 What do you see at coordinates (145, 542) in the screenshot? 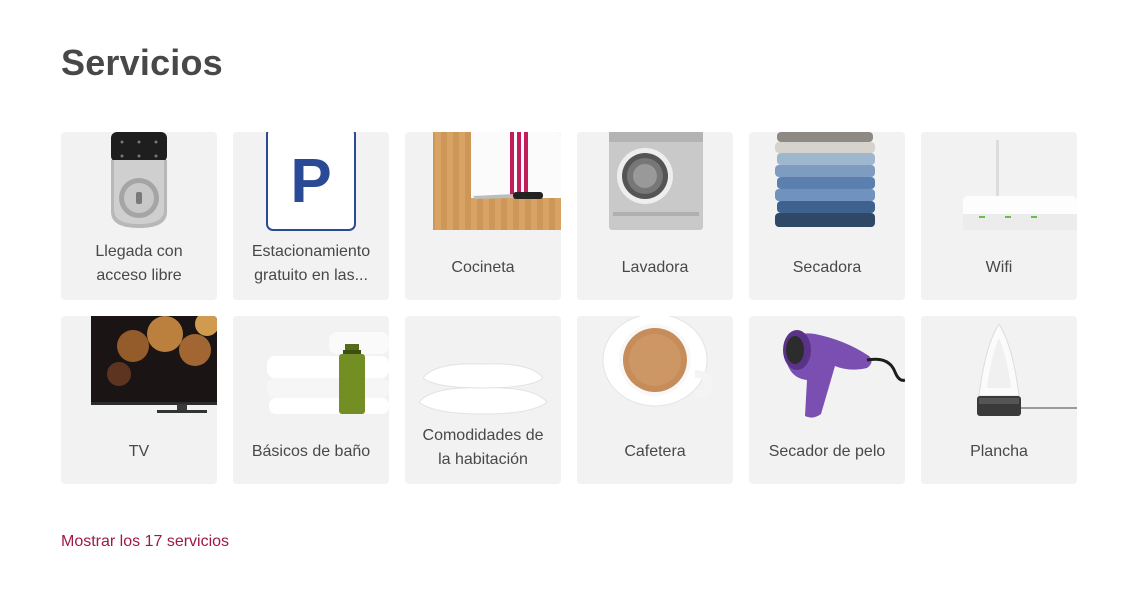
I see `show-all-amenities-link: Mostrar los 17 servicios` at bounding box center [145, 542].